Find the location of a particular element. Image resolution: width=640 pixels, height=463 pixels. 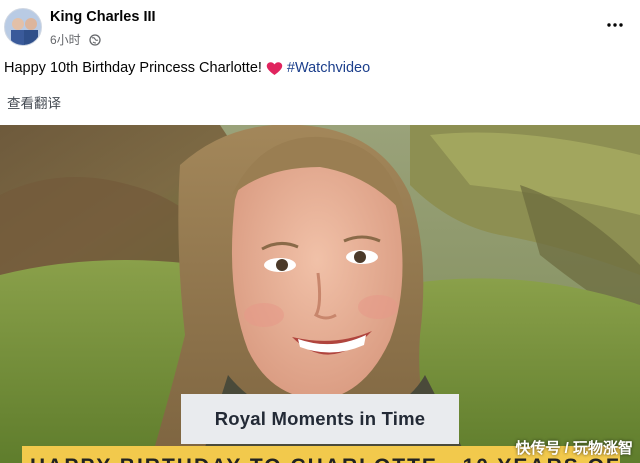

overlay-title: Royal Moments in Time is located at coordinates (320, 418).